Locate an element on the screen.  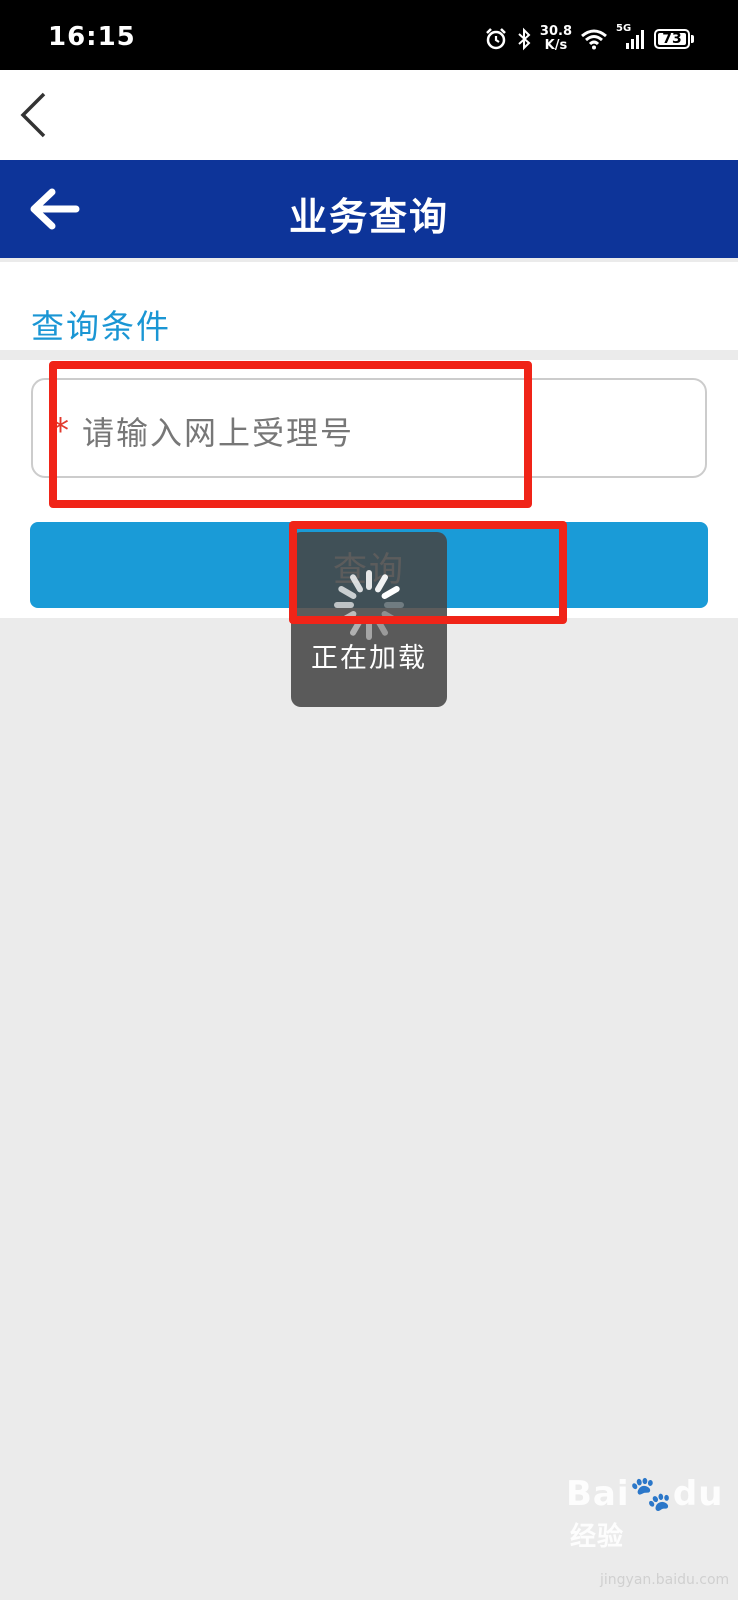
alarm-icon is located at coordinates (496, 39).